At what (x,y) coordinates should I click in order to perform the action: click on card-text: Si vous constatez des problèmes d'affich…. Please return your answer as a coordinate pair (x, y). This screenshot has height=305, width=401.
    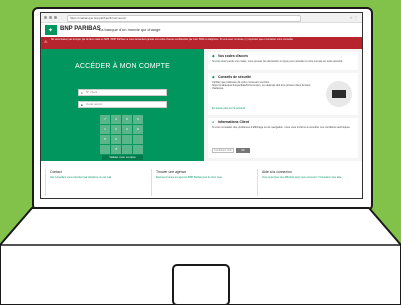
    Looking at the image, I should click on (281, 127).